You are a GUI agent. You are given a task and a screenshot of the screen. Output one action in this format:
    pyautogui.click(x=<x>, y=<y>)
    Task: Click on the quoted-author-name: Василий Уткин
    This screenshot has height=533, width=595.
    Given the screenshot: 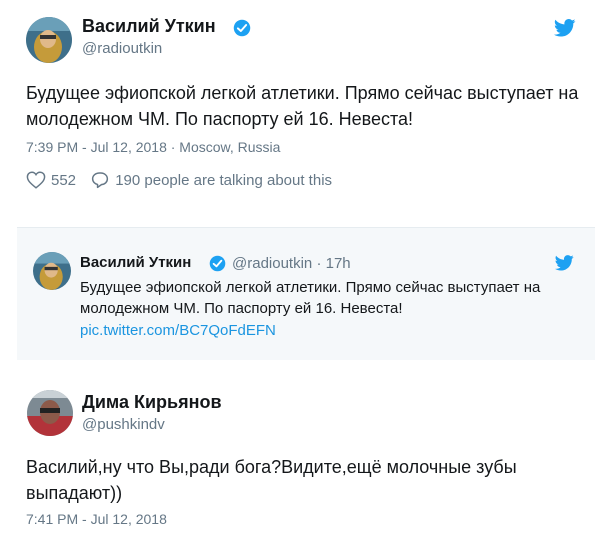 What is the action you would take?
    pyautogui.click(x=135, y=262)
    